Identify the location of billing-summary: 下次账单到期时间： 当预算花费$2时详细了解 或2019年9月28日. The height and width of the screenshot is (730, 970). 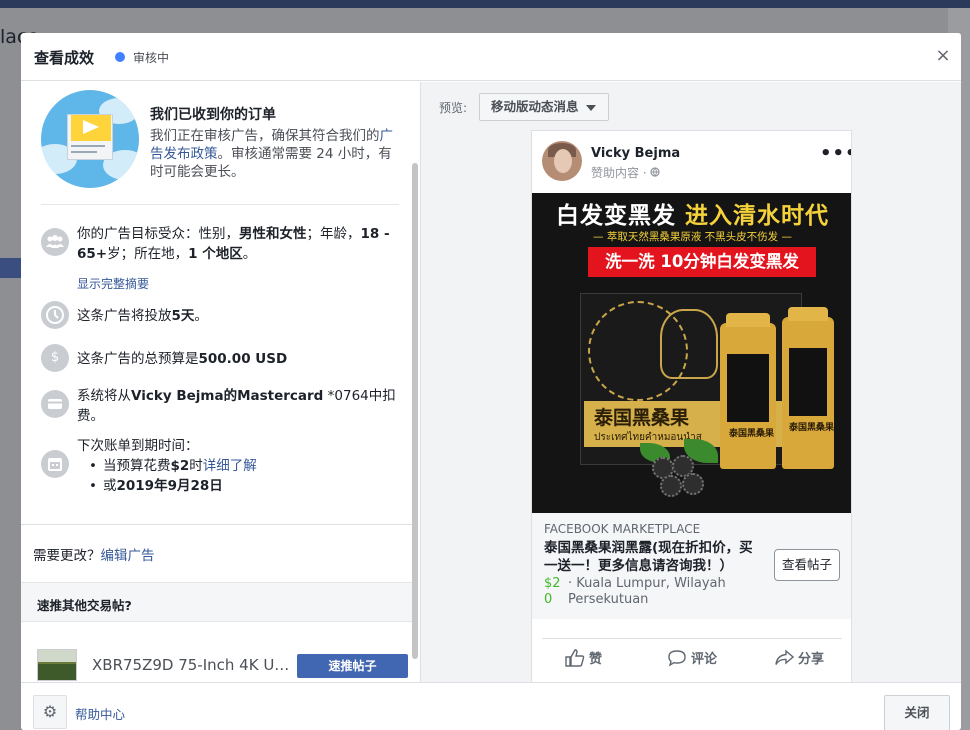
(237, 466).